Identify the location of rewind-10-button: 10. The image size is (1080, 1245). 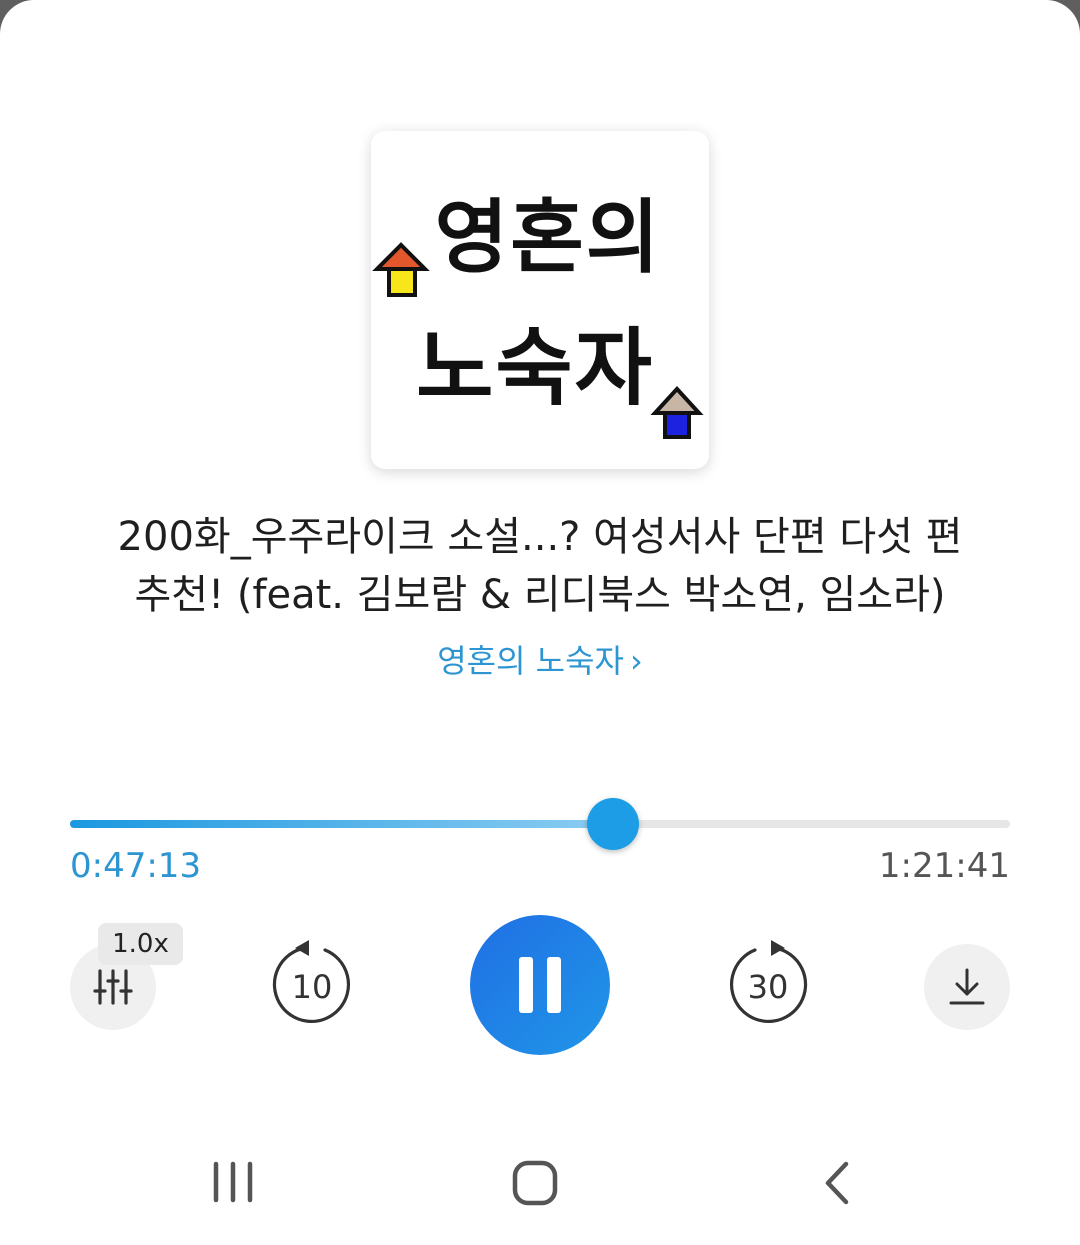
(312, 985).